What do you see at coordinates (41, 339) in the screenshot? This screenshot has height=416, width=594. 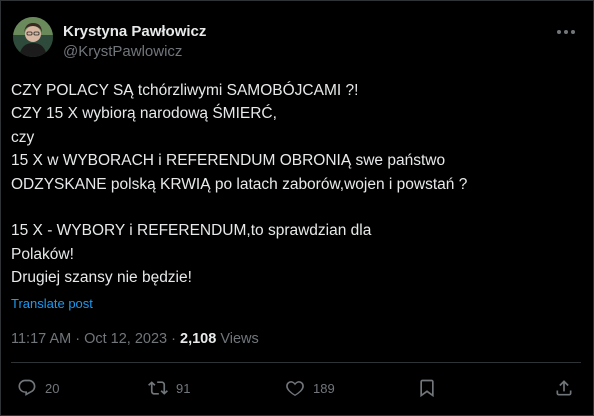 I see `post-time: 11:17 AM` at bounding box center [41, 339].